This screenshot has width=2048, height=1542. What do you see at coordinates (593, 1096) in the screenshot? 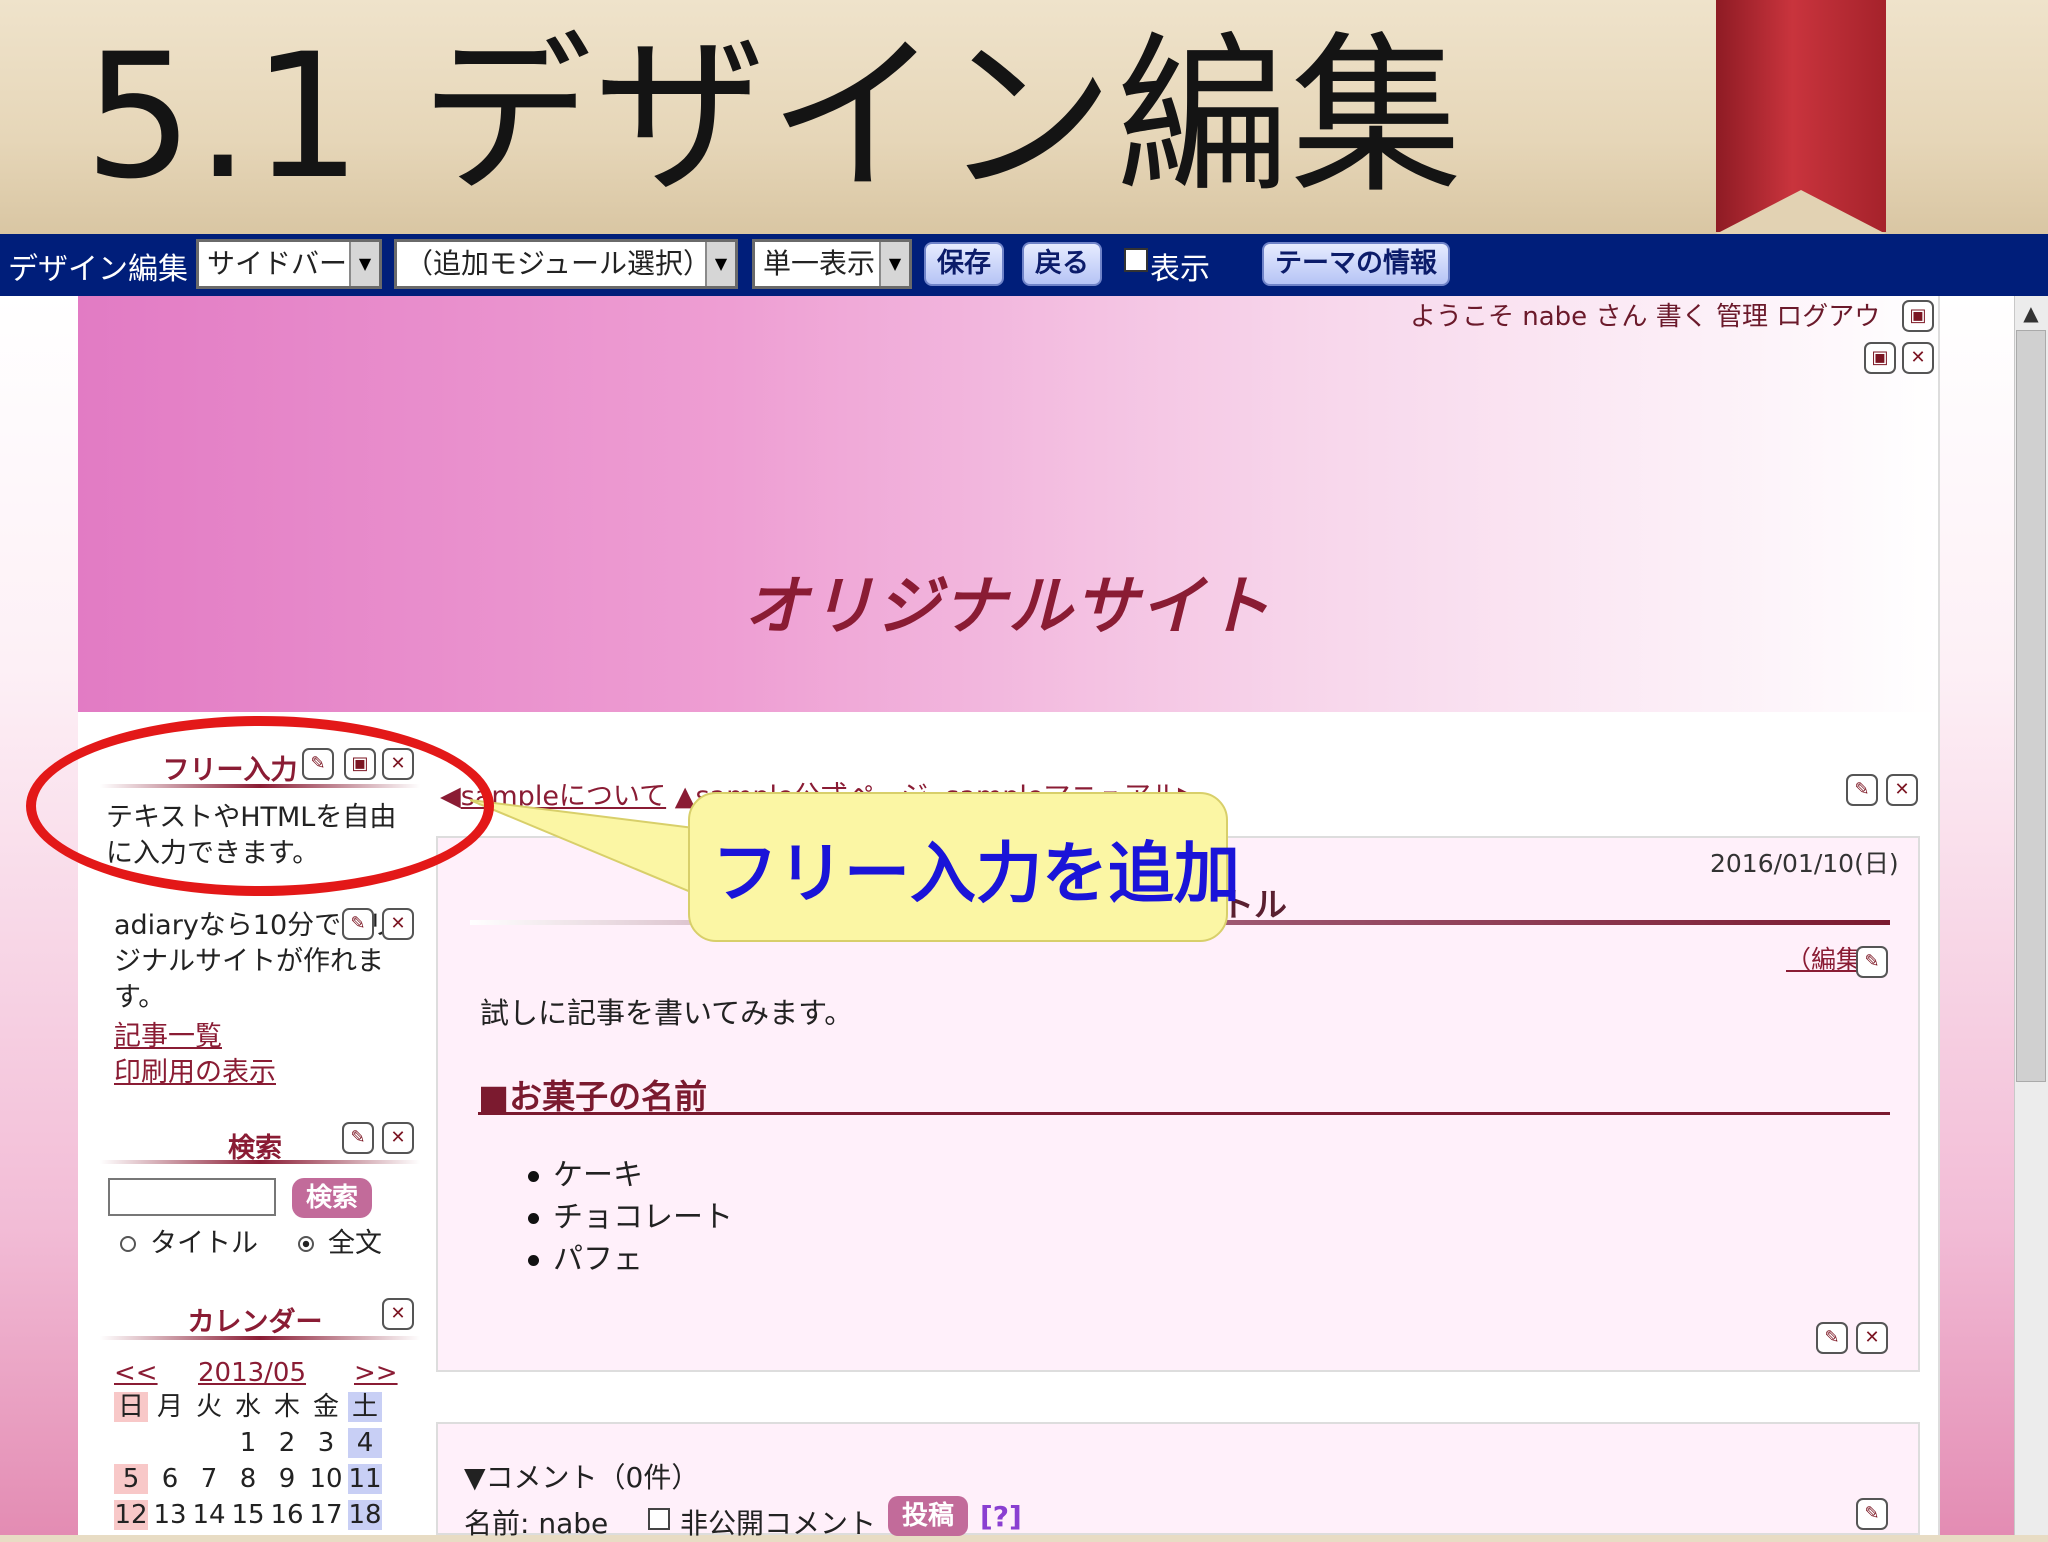
I see `section-heading: ■お菓子の名前` at bounding box center [593, 1096].